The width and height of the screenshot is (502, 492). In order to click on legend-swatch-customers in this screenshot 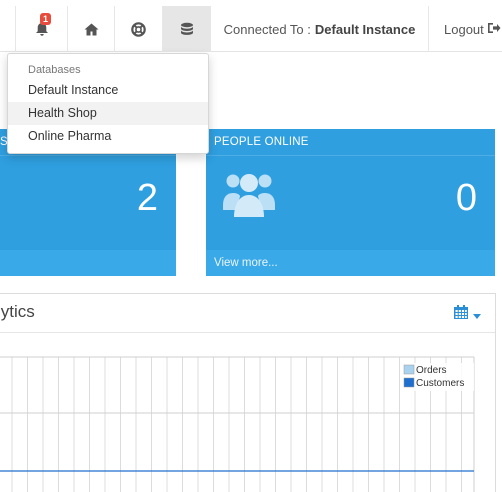, I will do `click(409, 382)`.